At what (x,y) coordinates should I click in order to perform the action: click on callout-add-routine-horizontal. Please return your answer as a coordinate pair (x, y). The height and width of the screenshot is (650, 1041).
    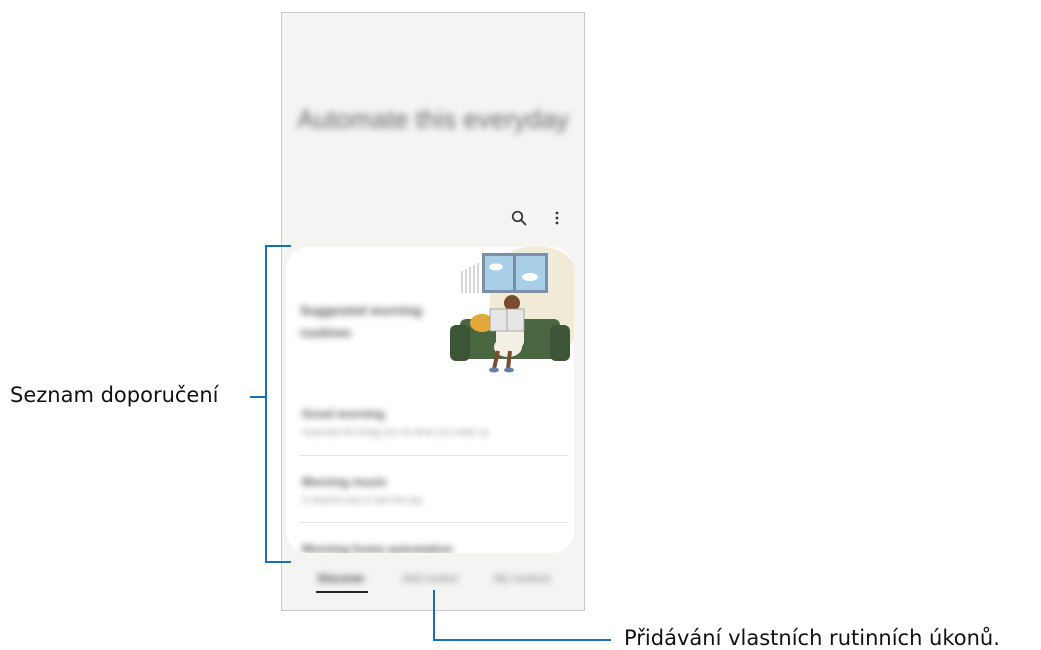
    Looking at the image, I should click on (522, 640).